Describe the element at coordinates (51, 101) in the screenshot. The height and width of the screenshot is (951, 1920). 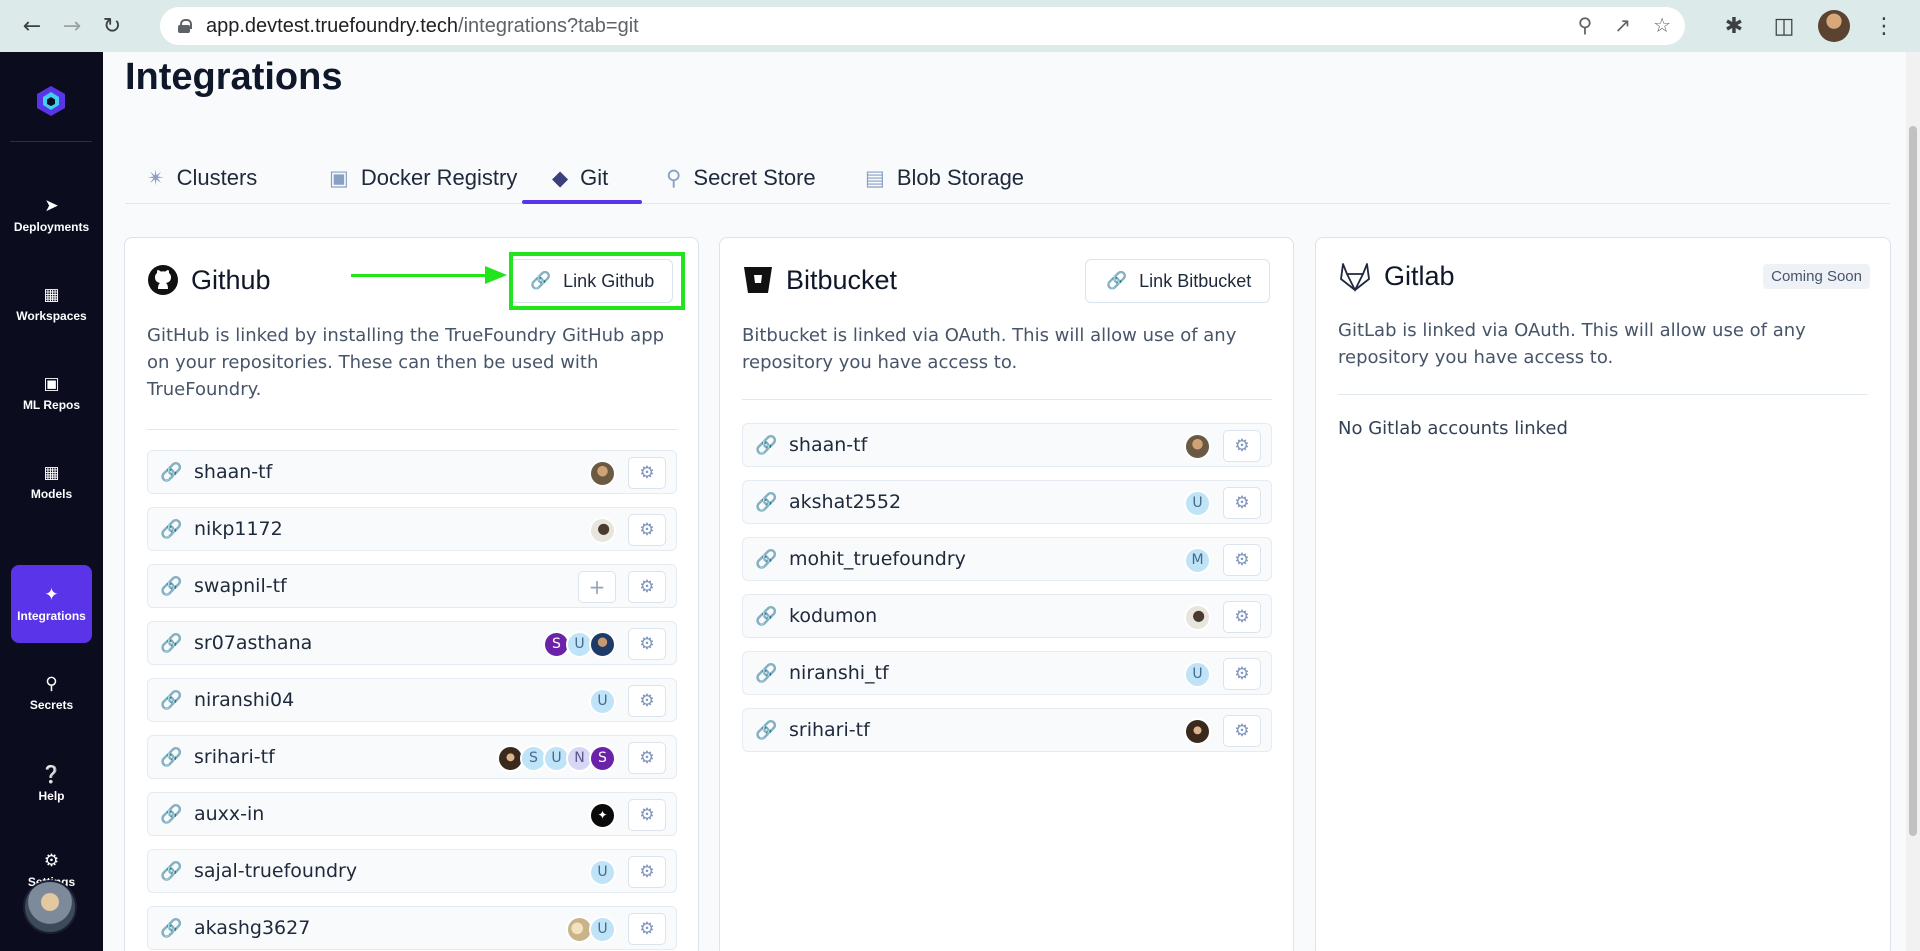
I see `truefoundry-logo-icon` at that location.